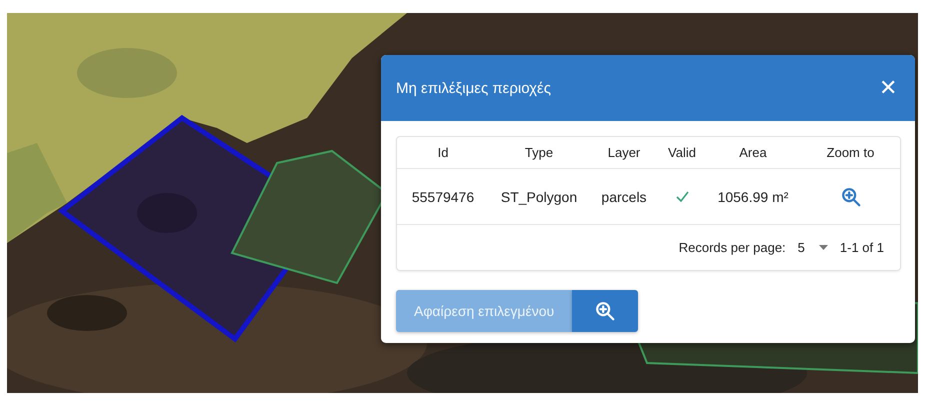 The height and width of the screenshot is (401, 925). I want to click on records-per-page-select: 5, so click(813, 247).